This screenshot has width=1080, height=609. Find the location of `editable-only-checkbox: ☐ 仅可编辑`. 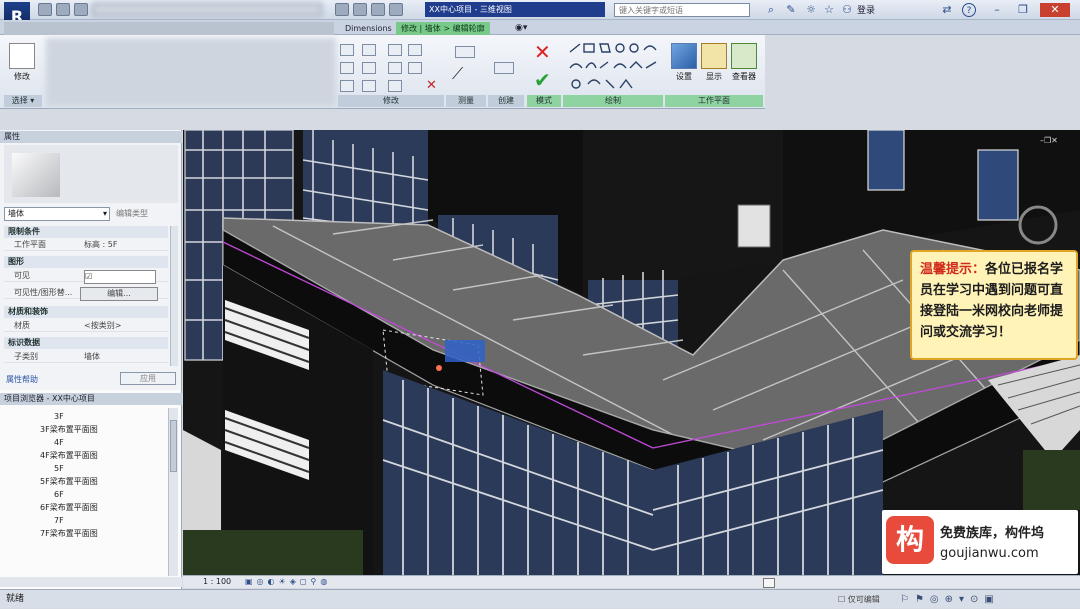

editable-only-checkbox: ☐ 仅可编辑 is located at coordinates (859, 599).